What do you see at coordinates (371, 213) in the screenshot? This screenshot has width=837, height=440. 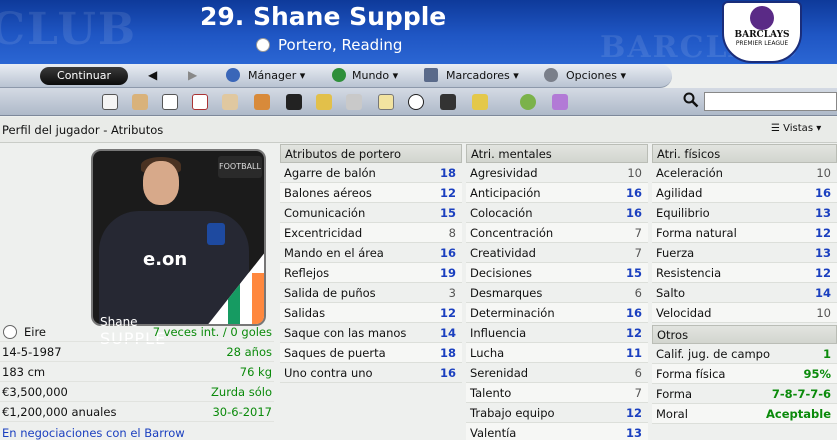 I see `attribute-row: Comunicación 15` at bounding box center [371, 213].